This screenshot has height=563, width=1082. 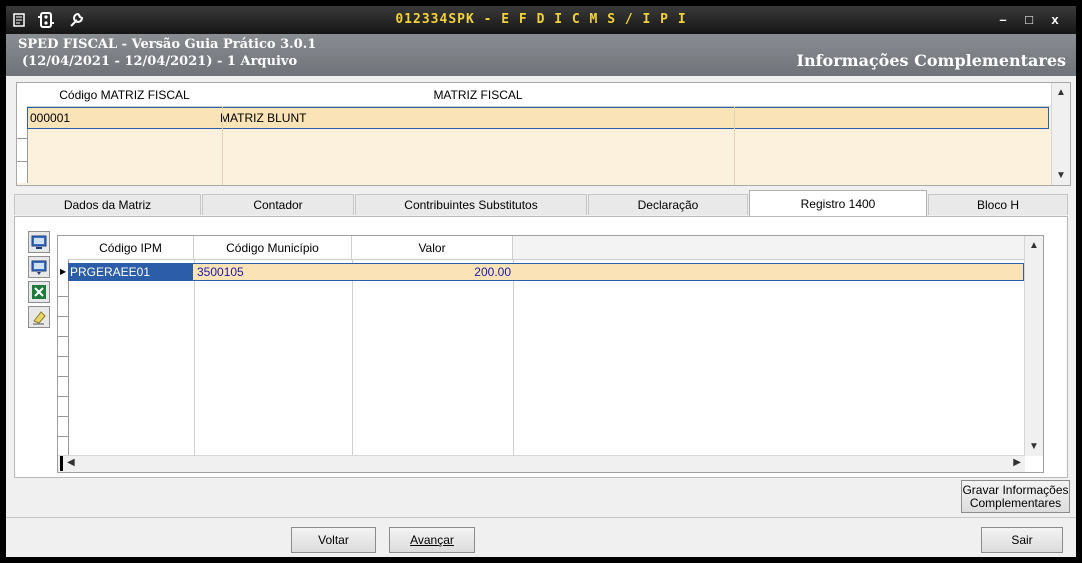 I want to click on cell-codigo-matriz: 000001, so click(x=50, y=118).